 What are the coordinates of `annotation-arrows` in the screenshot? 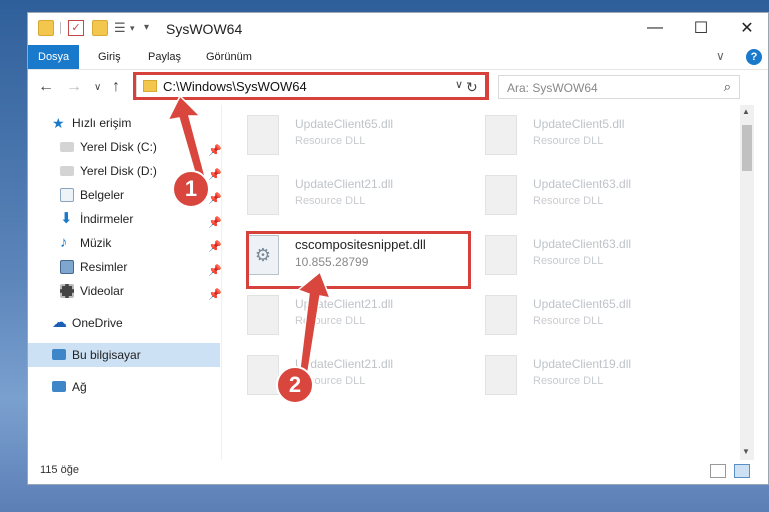 It's located at (249, 234).